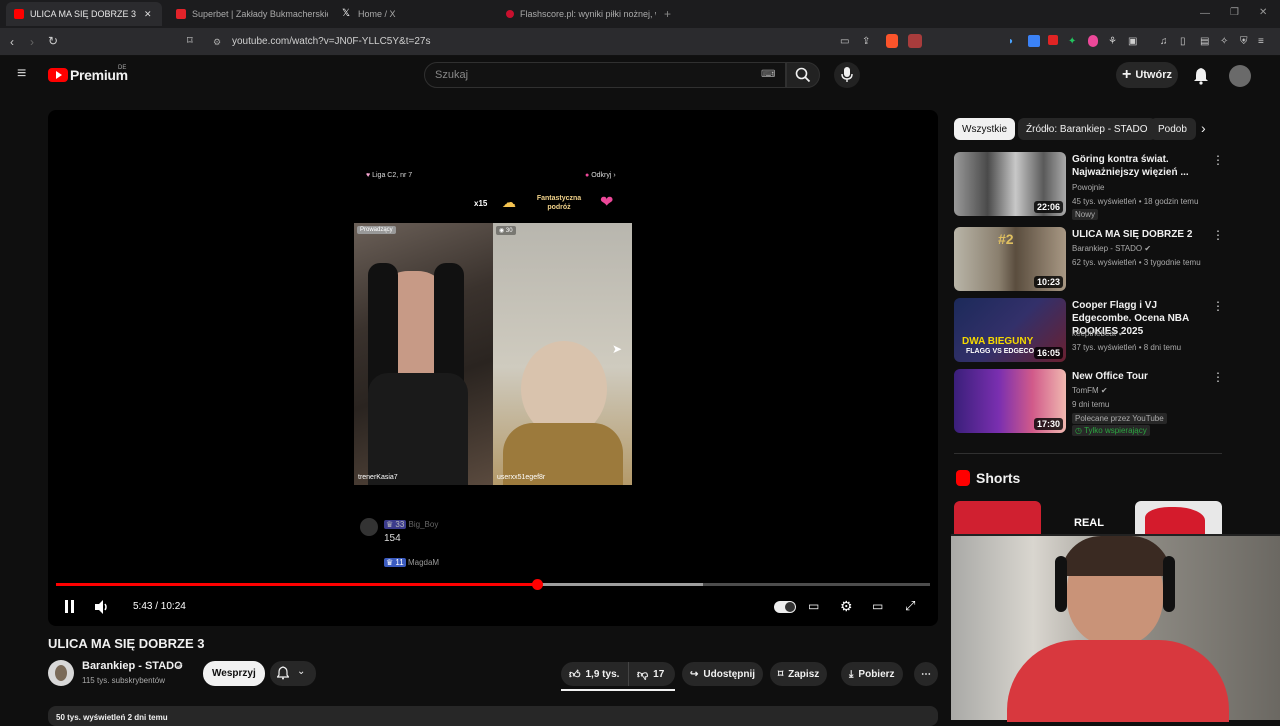 This screenshot has height=726, width=1280. Describe the element at coordinates (653, 674) in the screenshot. I see `dislike-button: 👎︎ 17` at that location.